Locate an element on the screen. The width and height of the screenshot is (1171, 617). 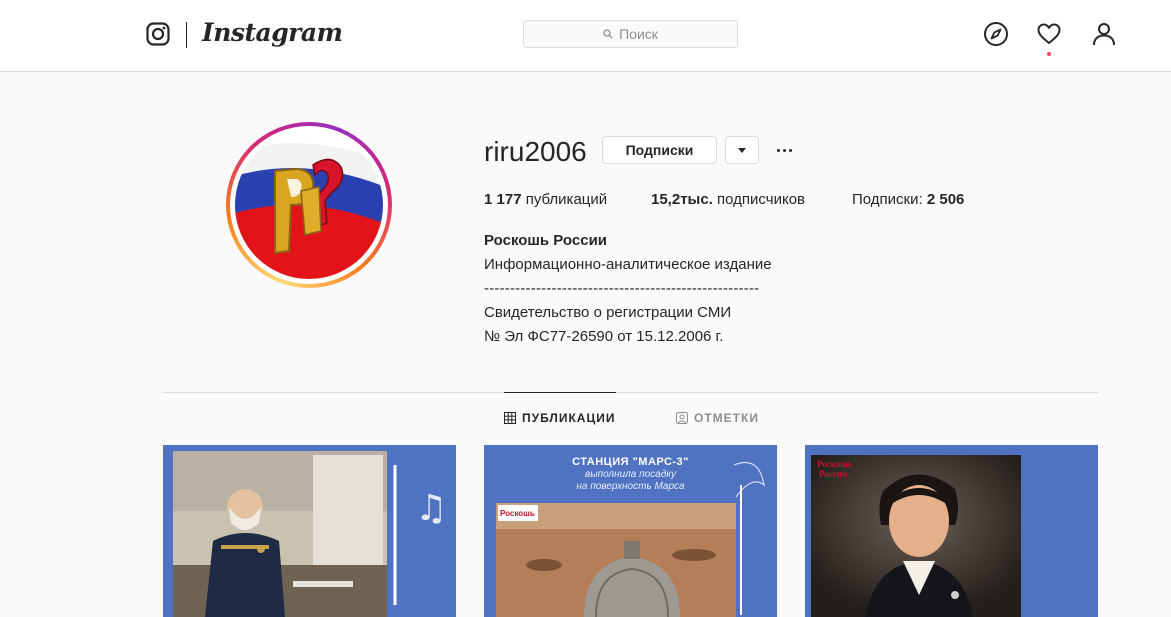
post-thumbnail: ♫ is located at coordinates (309, 531).